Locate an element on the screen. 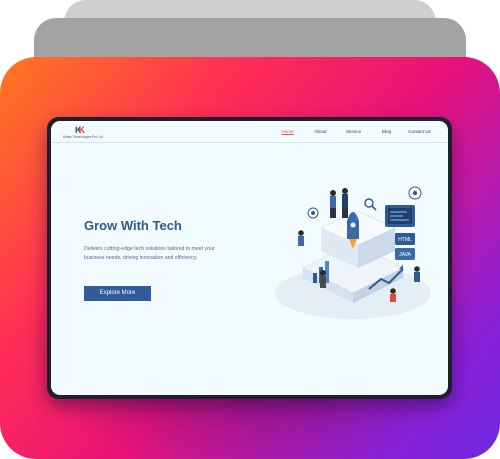 This screenshot has width=500, height=459. explore-more-button: Explore More is located at coordinates (117, 293).